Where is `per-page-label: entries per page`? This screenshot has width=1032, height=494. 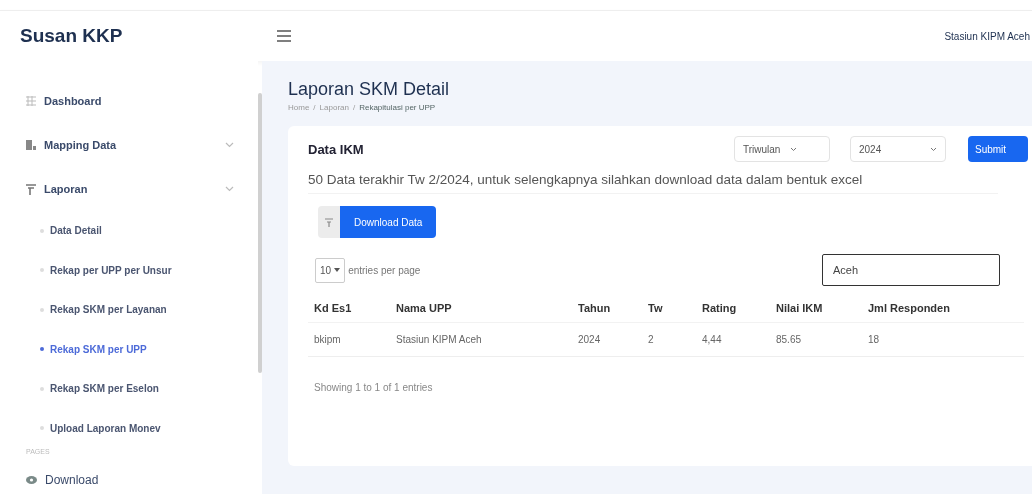 per-page-label: entries per page is located at coordinates (384, 270).